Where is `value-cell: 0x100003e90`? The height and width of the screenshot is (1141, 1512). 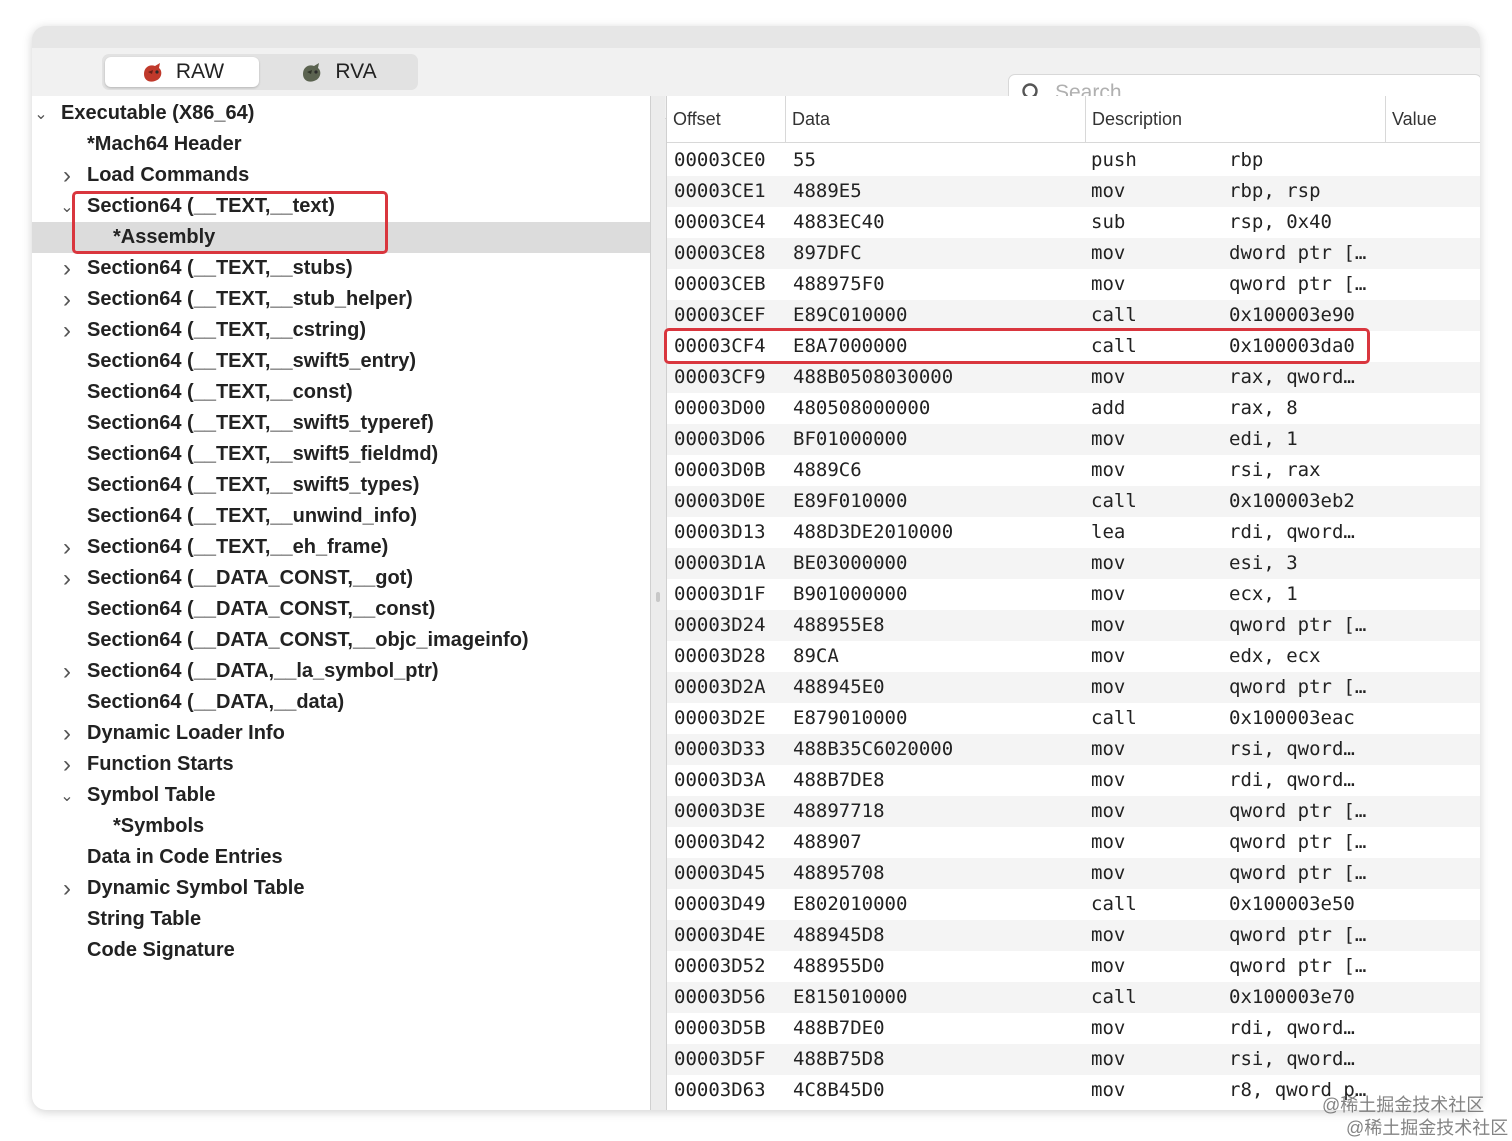 value-cell: 0x100003e90 is located at coordinates (1292, 315).